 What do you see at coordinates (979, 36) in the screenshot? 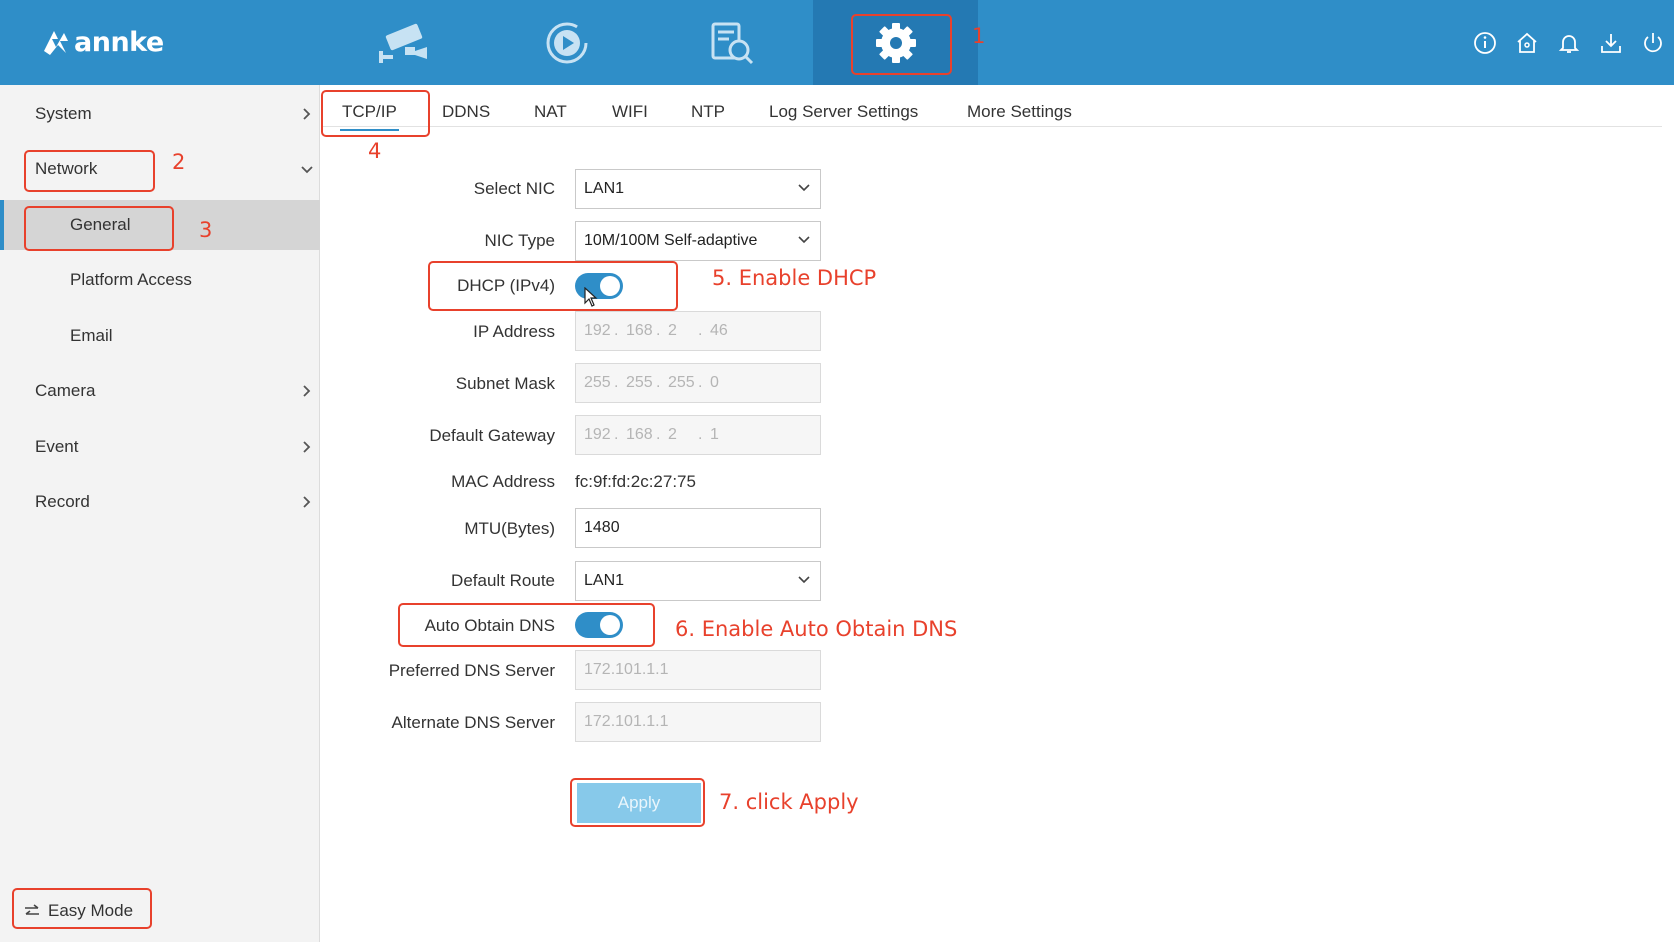
I see `annotation-step-1: 1` at bounding box center [979, 36].